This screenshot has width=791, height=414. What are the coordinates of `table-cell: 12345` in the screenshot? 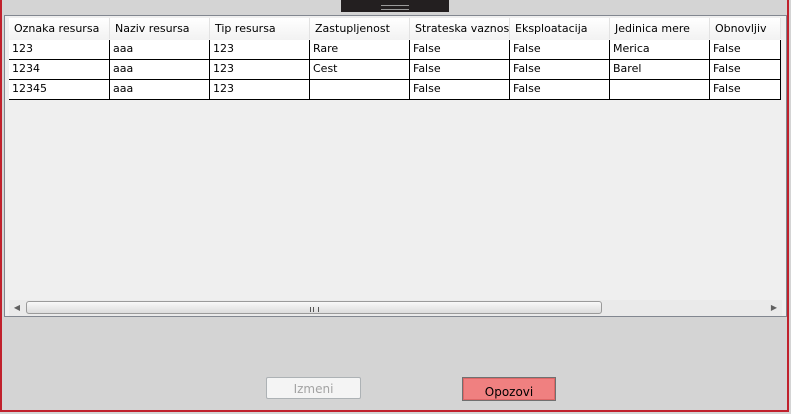 It's located at (59, 89).